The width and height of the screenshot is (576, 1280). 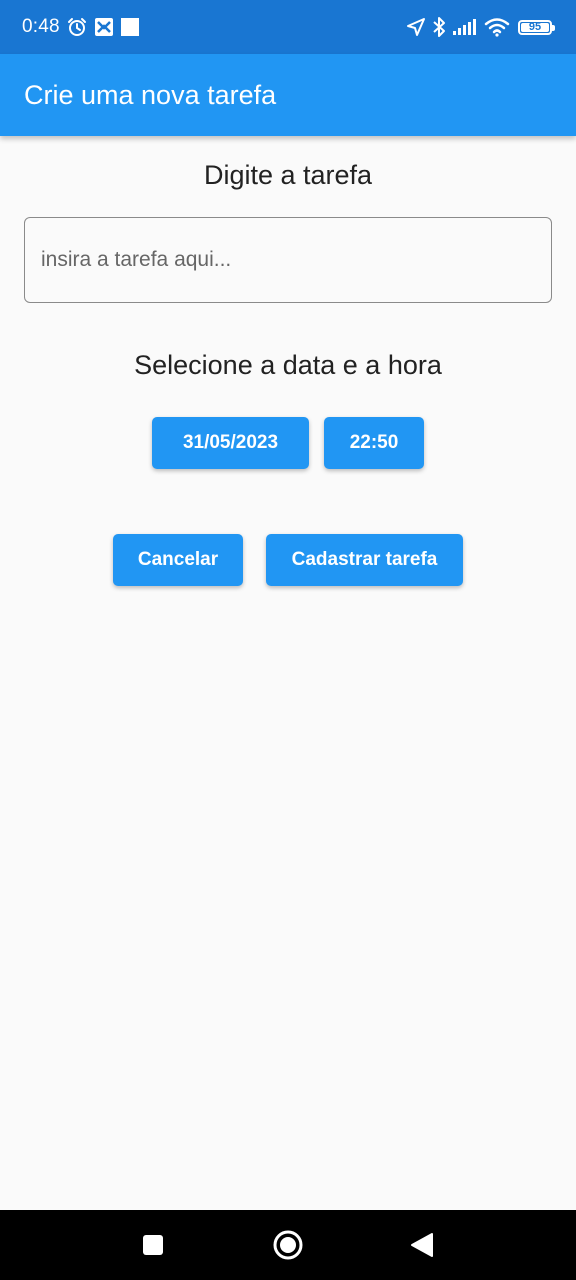 I want to click on submit-task-button: Cadastrar tarefa, so click(x=364, y=560).